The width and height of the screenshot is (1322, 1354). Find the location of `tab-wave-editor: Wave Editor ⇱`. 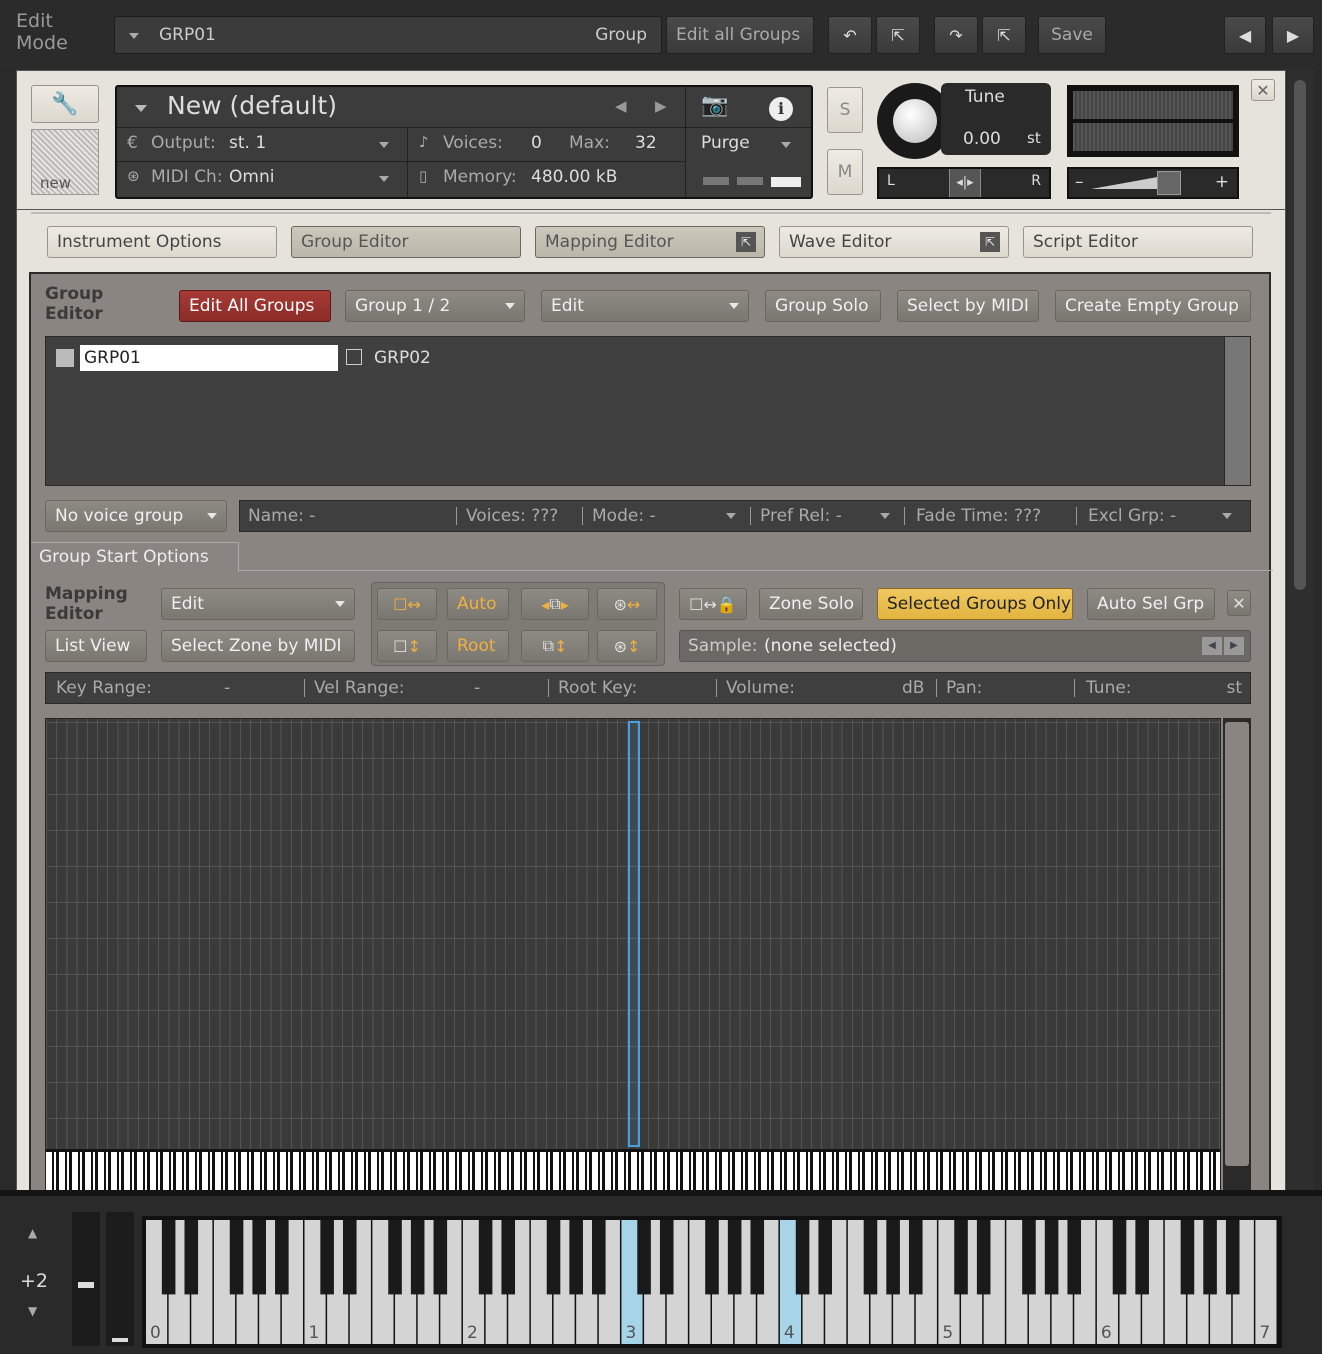

tab-wave-editor: Wave Editor ⇱ is located at coordinates (894, 242).